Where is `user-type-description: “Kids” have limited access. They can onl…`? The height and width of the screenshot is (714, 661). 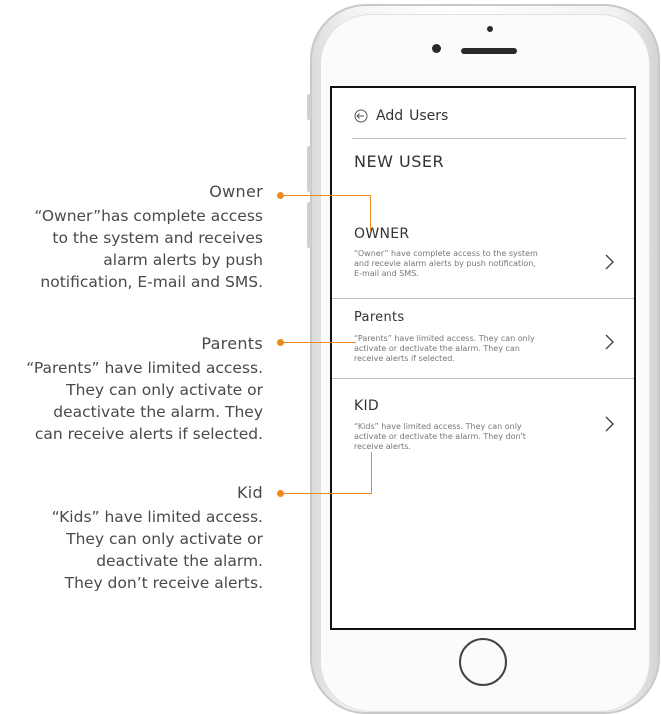
user-type-description: “Kids” have limited access. They can onl… is located at coordinates (465, 437).